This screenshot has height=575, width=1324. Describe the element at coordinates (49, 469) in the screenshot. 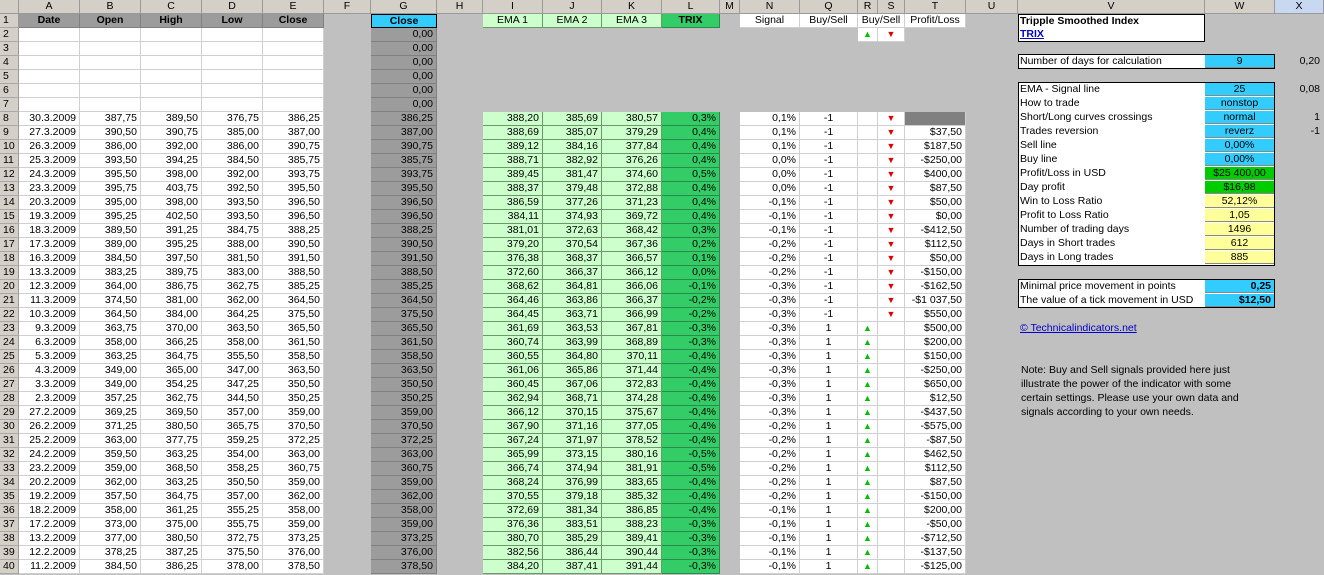

I see `date-cell: 23.2.2009` at that location.